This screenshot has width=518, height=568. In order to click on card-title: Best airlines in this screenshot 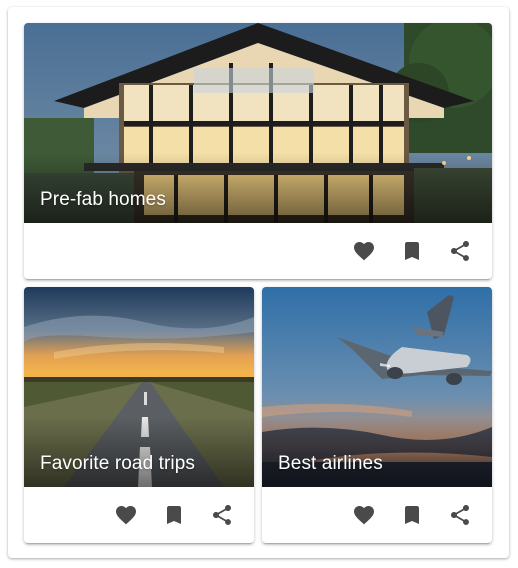, I will do `click(330, 463)`.